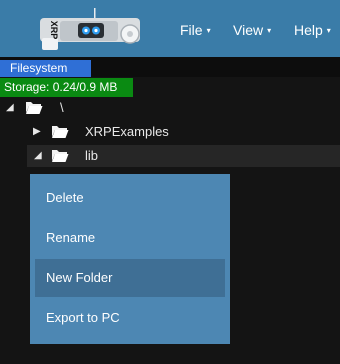 This screenshot has height=364, width=340. Describe the element at coordinates (37, 132) in the screenshot. I see `expand-arrow-icon: ▶` at that location.